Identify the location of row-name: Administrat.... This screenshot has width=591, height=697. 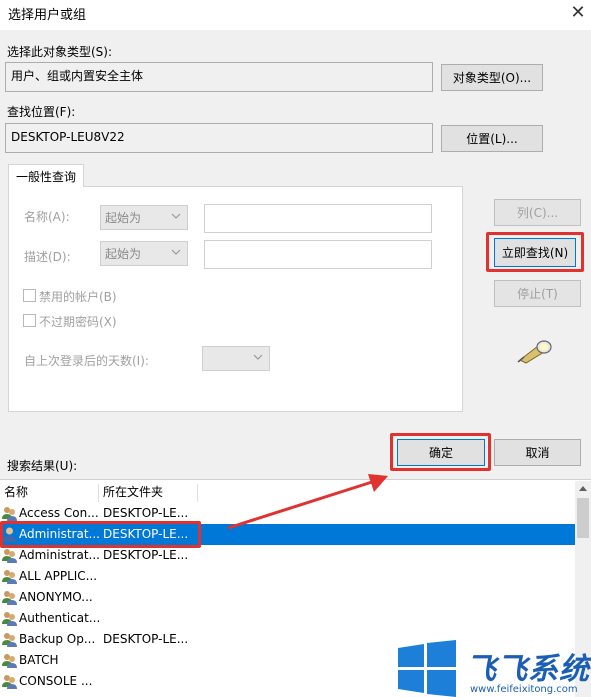
(59, 555).